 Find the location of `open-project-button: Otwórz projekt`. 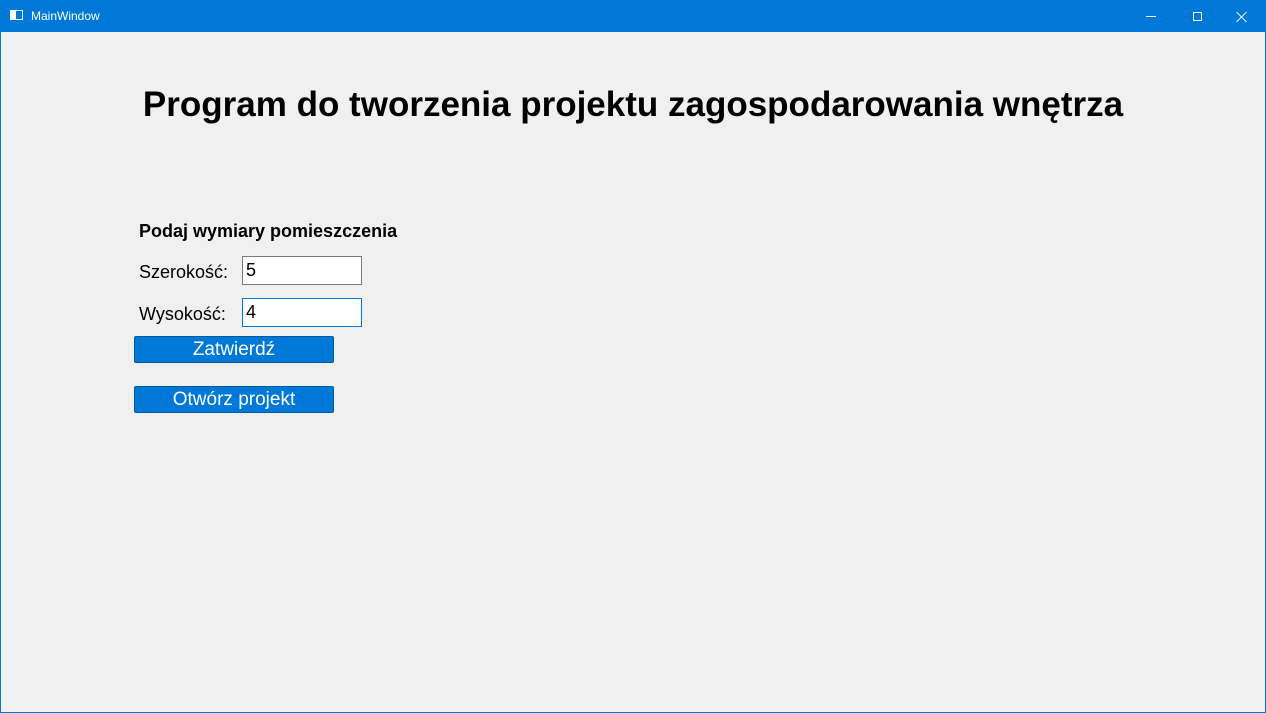

open-project-button: Otwórz projekt is located at coordinates (234, 399).